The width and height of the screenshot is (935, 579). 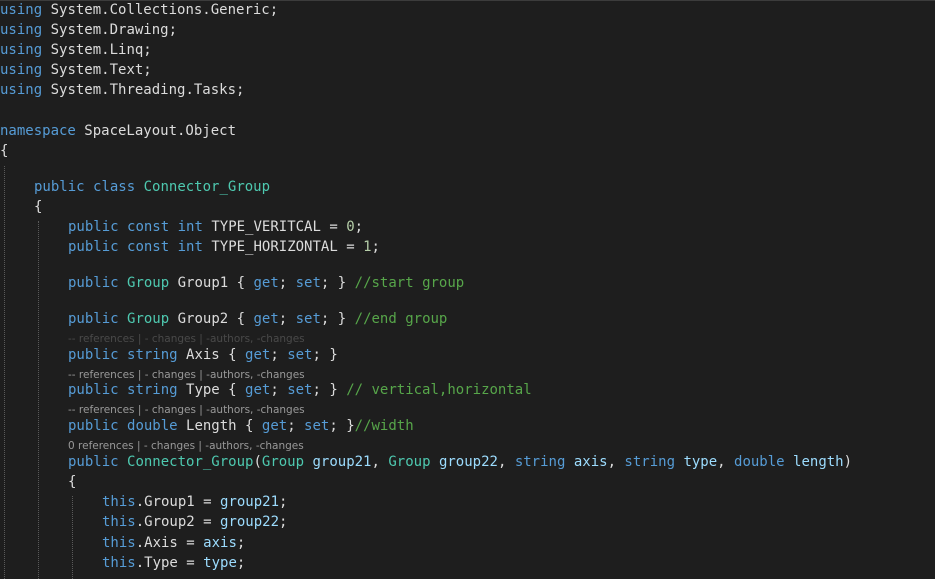 I want to click on code-line-property-axis: public string Axis { get; set; }, so click(x=203, y=355).